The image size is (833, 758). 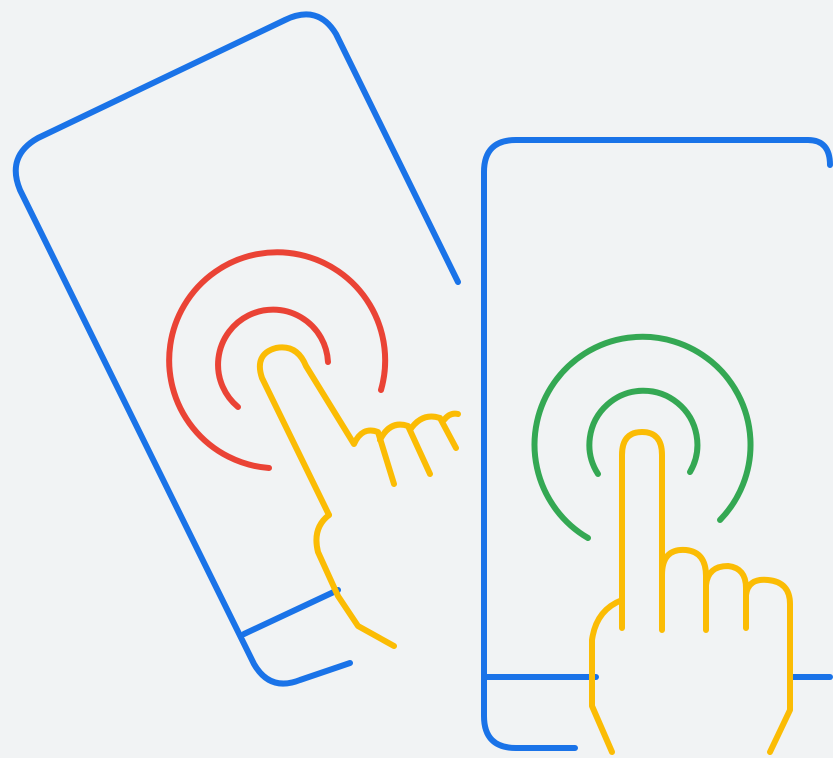 I want to click on right-pointing-hand-icon, so click(x=691, y=592).